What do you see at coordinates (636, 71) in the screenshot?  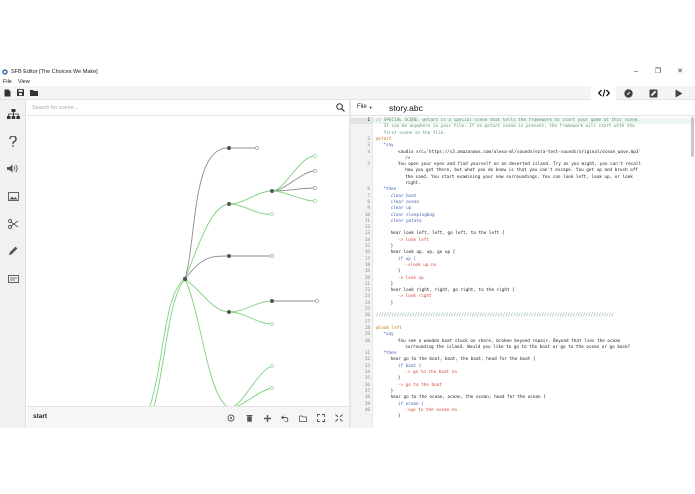 I see `minimize-button: –` at bounding box center [636, 71].